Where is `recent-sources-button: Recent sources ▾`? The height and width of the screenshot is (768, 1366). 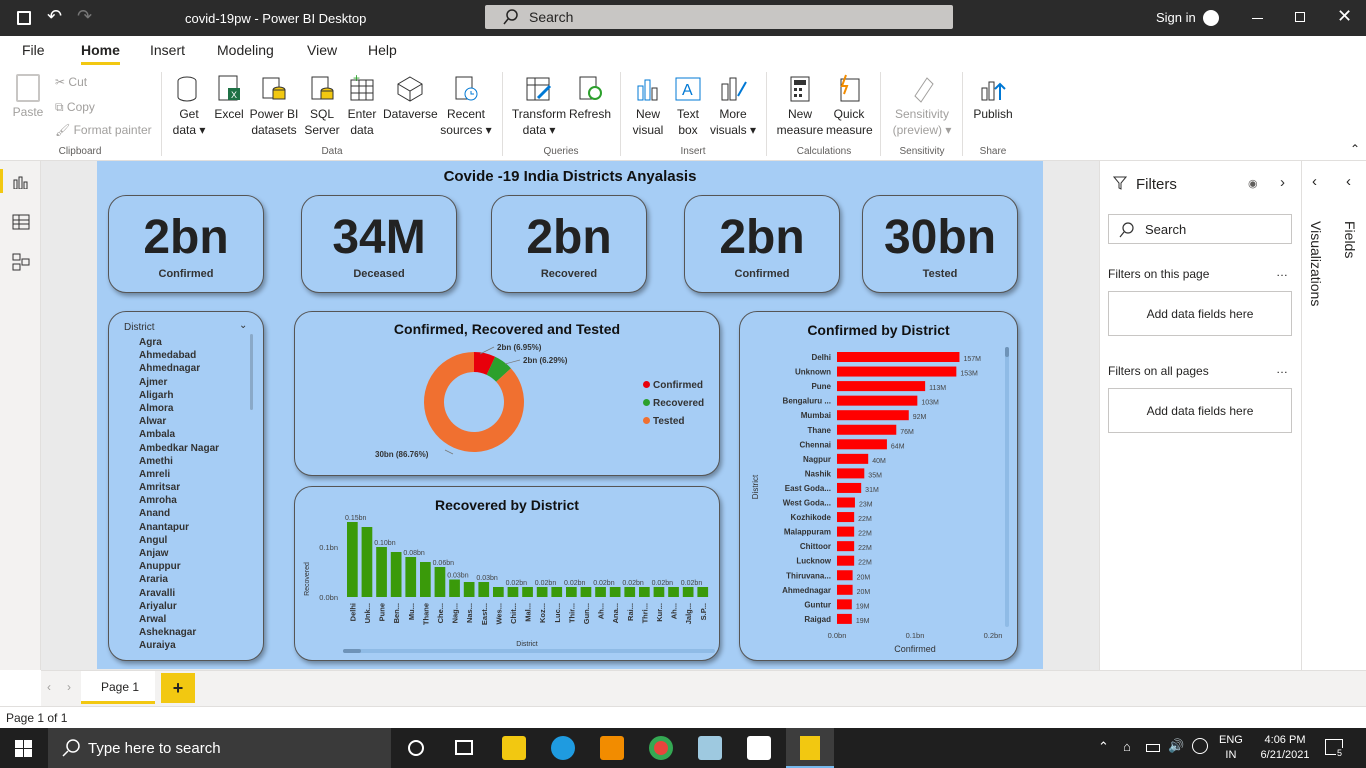
recent-sources-button: Recent sources ▾ is located at coordinates (466, 106).